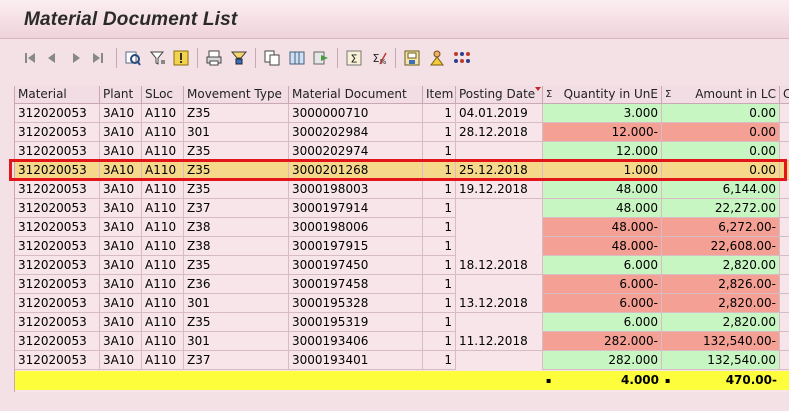 The height and width of the screenshot is (411, 789). Describe the element at coordinates (356, 284) in the screenshot. I see `cell-material-document: 3000197458` at that location.